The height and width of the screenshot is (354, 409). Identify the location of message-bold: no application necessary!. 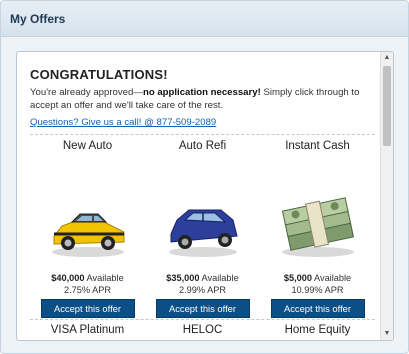
(201, 92).